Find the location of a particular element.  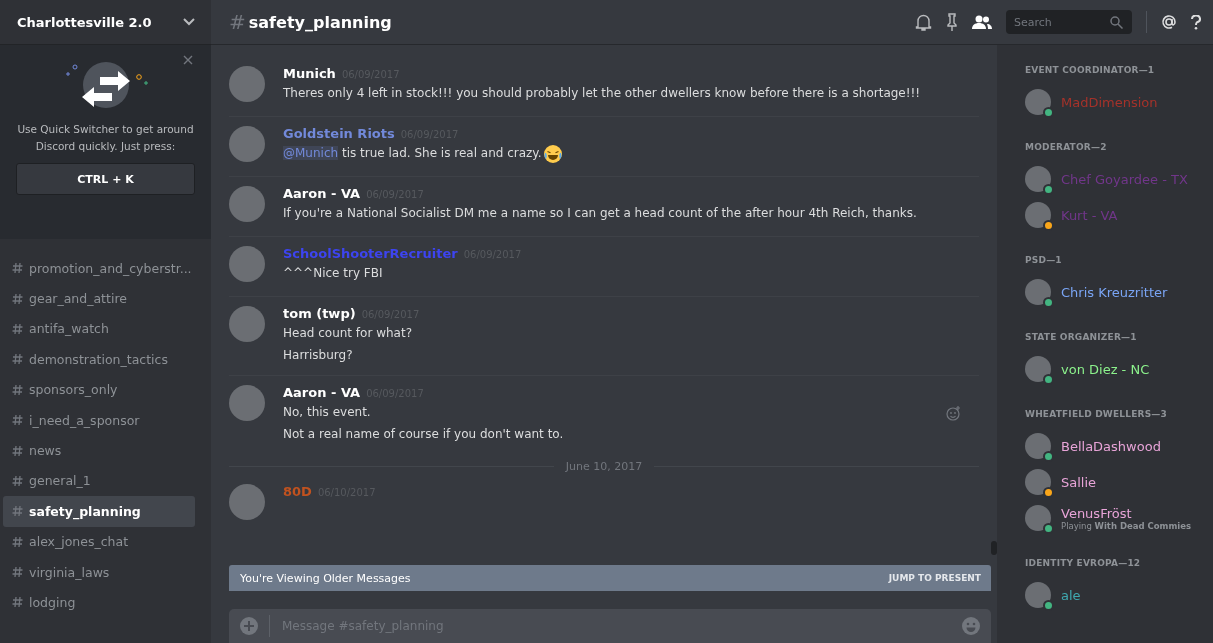

message-text: Harrisburg? is located at coordinates (318, 355).